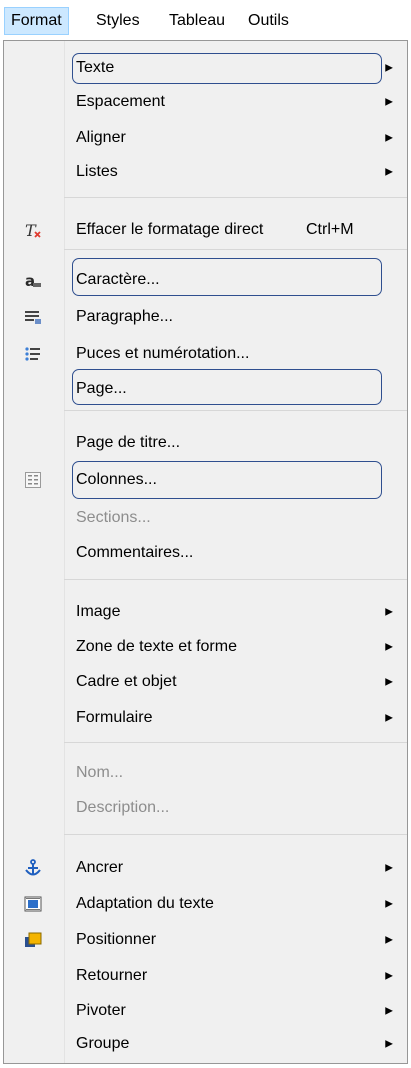 The height and width of the screenshot is (1068, 411). What do you see at coordinates (126, 681) in the screenshot?
I see `label-cadre: Cadre et objet` at bounding box center [126, 681].